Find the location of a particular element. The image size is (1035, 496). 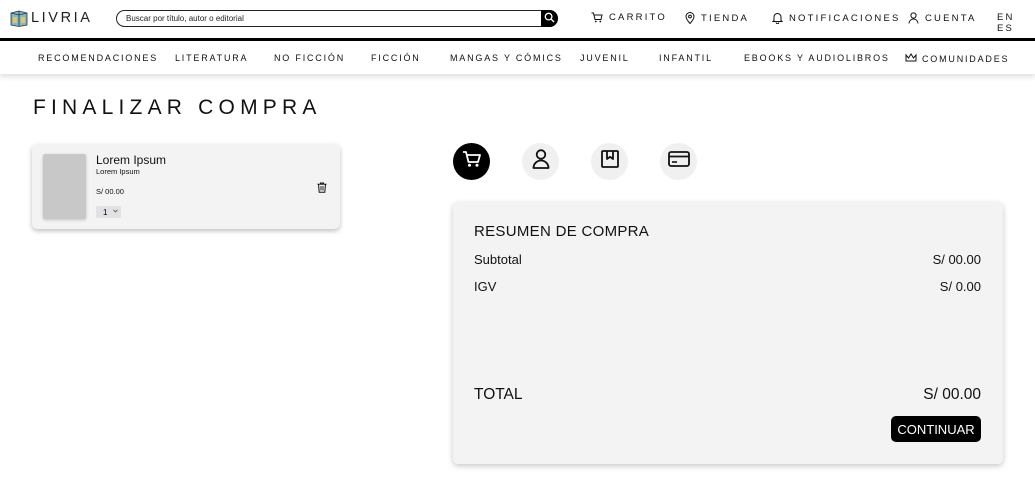

search-icon is located at coordinates (549, 19).